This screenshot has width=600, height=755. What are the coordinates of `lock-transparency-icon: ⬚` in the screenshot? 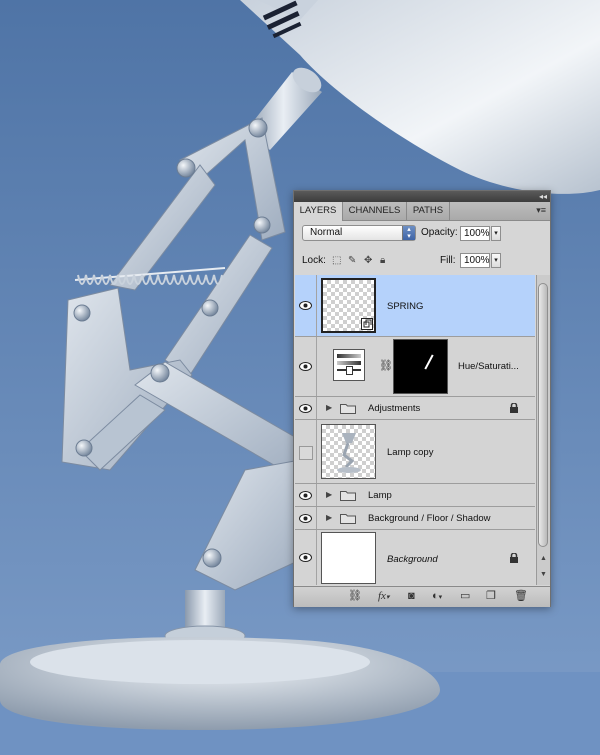 It's located at (336, 261).